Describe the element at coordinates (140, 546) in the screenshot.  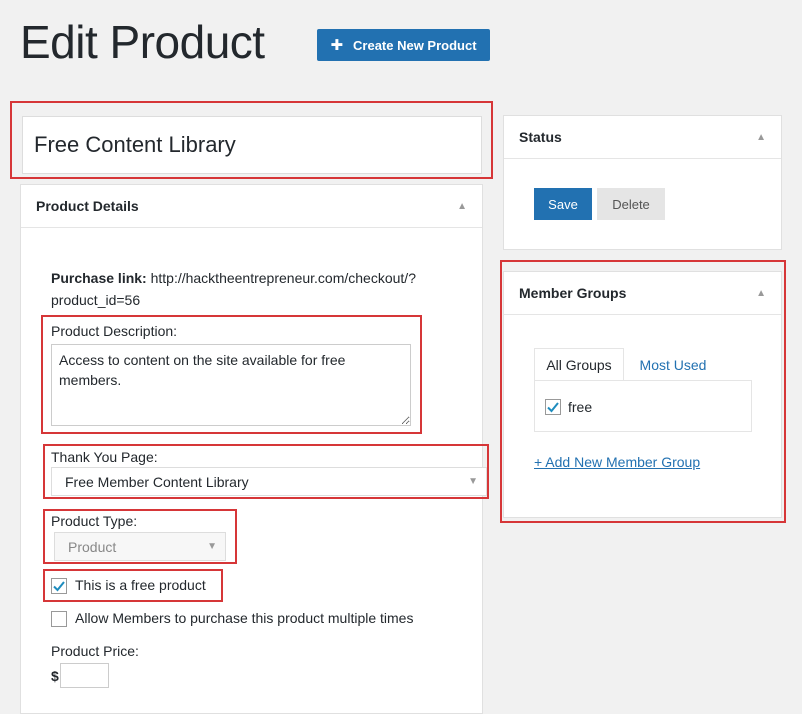
I see `product-type-select: Product ▼` at that location.